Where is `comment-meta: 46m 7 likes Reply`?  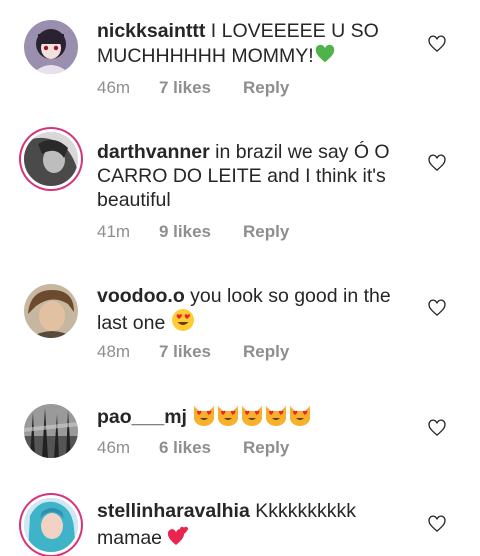 comment-meta: 46m 7 likes Reply is located at coordinates (193, 88).